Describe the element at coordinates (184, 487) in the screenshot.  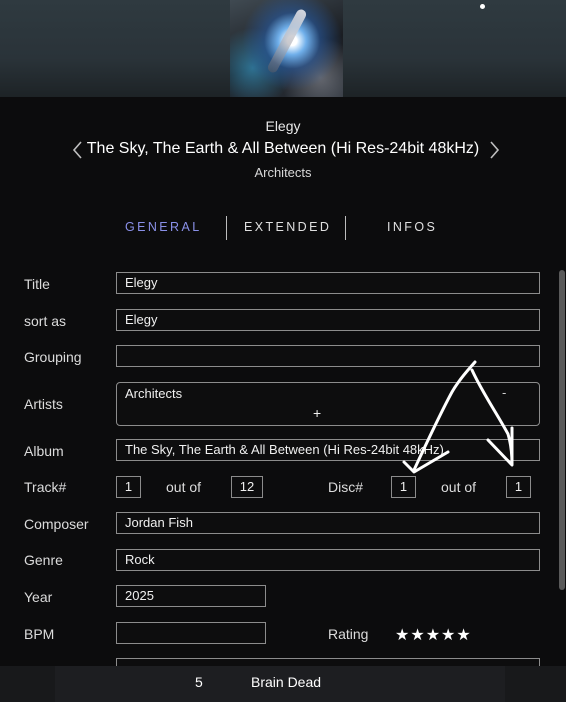
I see `track-out-of-label: out of` at that location.